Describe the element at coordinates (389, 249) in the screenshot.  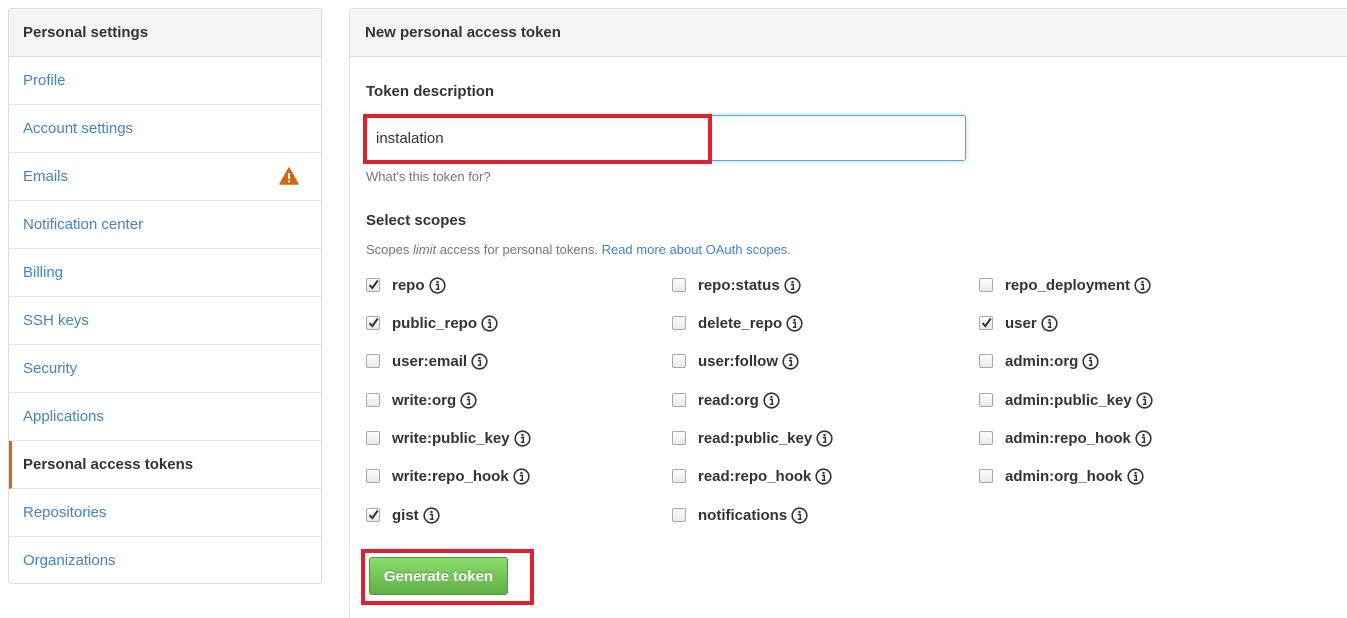
I see `scopes-note-prefix: Scopes` at that location.